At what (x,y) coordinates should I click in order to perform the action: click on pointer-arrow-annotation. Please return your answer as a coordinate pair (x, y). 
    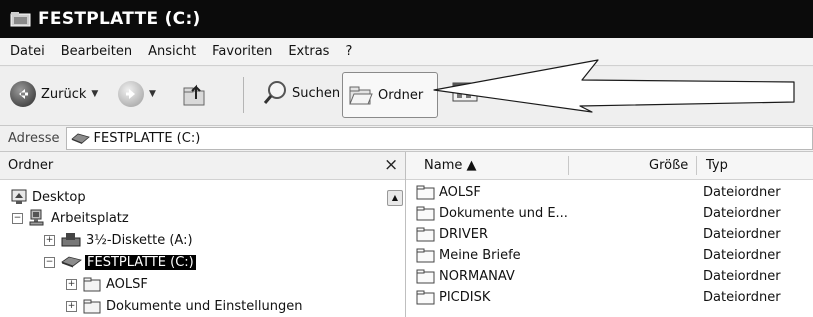
    Looking at the image, I should click on (614, 86).